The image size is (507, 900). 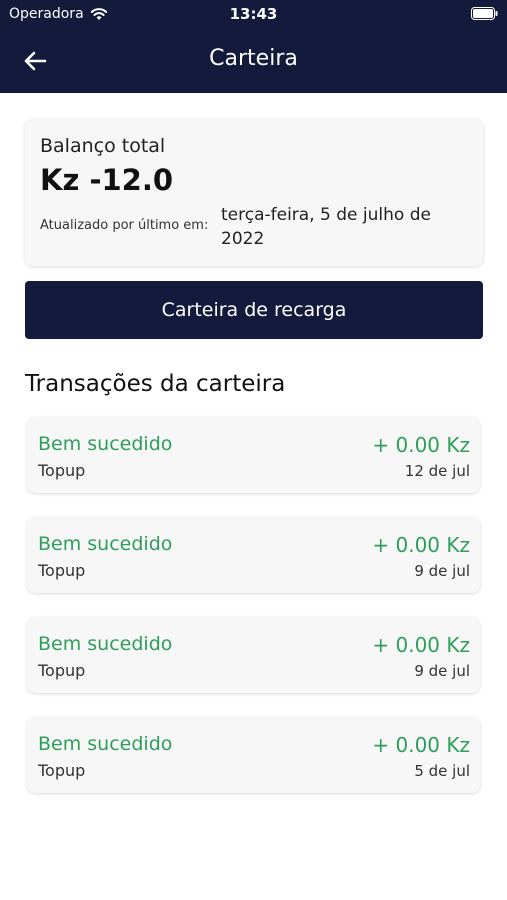 I want to click on transactions-title: Transações da carteira, so click(x=155, y=384).